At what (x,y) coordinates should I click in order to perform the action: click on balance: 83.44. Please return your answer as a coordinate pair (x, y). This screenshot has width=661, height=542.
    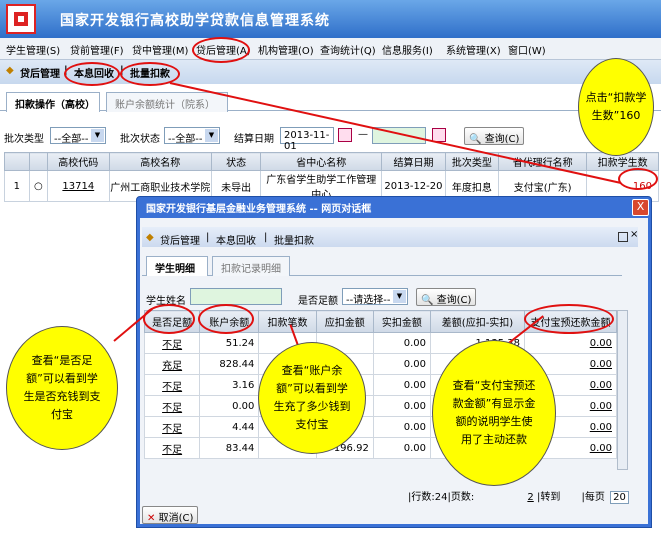
    Looking at the image, I should click on (229, 448).